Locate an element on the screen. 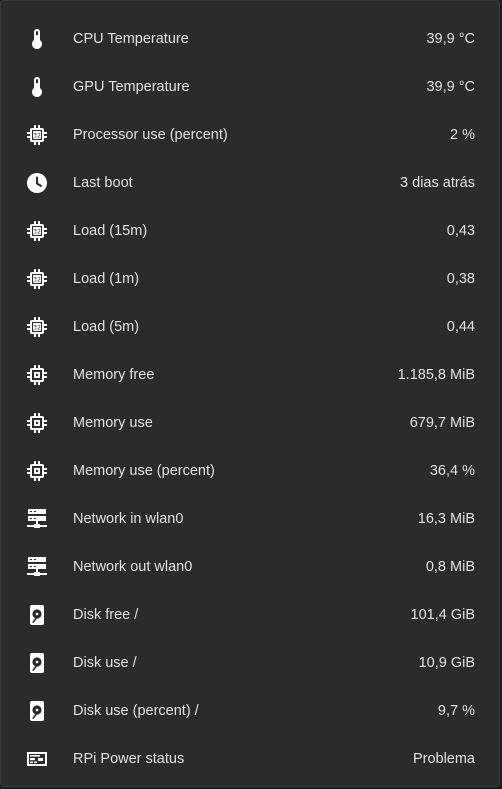  entity-row-disk-use-percent: Disk use (percent) / 9,7 % is located at coordinates (250, 711).